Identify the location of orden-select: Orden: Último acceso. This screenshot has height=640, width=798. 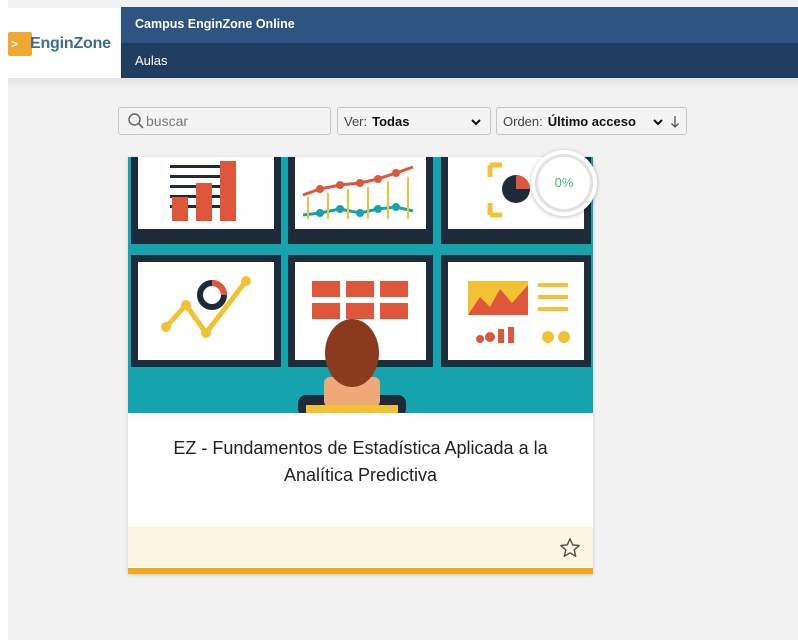
(591, 121).